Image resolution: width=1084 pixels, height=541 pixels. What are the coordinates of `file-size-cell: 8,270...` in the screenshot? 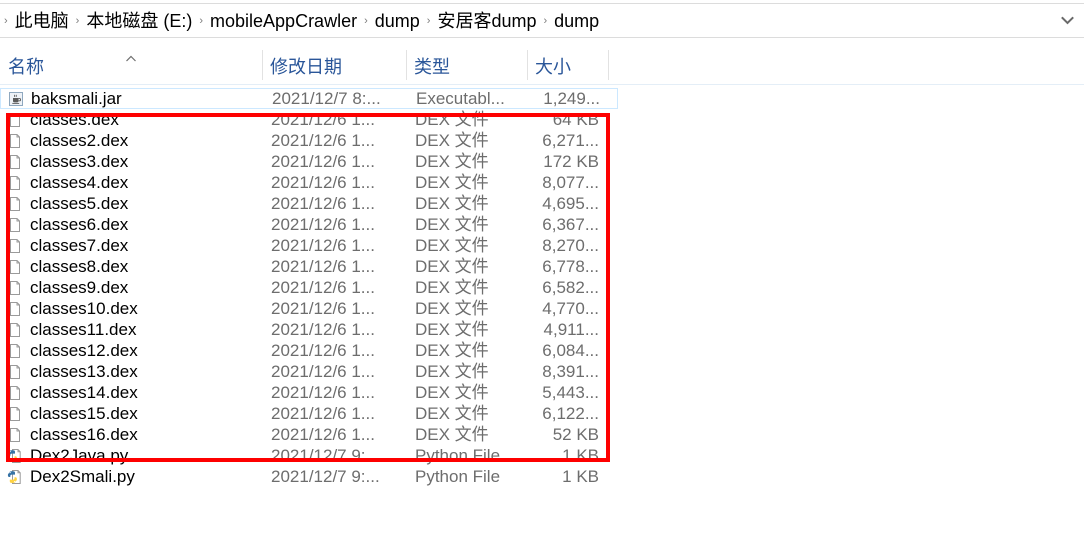 It's located at (570, 245).